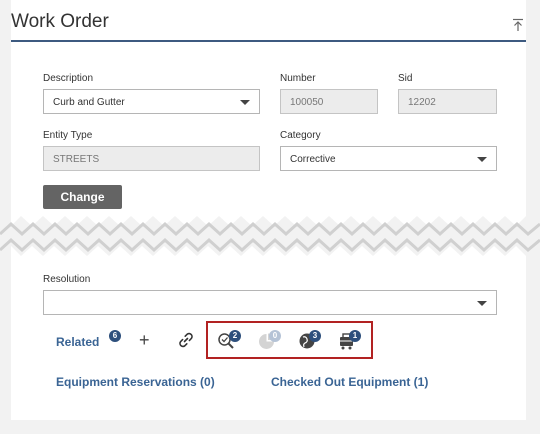 The height and width of the screenshot is (434, 540). I want to click on sid-label: Sid, so click(405, 78).